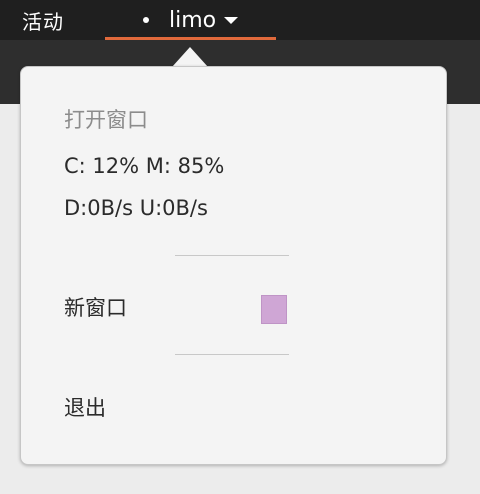 The height and width of the screenshot is (494, 480). Describe the element at coordinates (144, 166) in the screenshot. I see `cpu-mem-stats: C: 12% M: 85%` at that location.